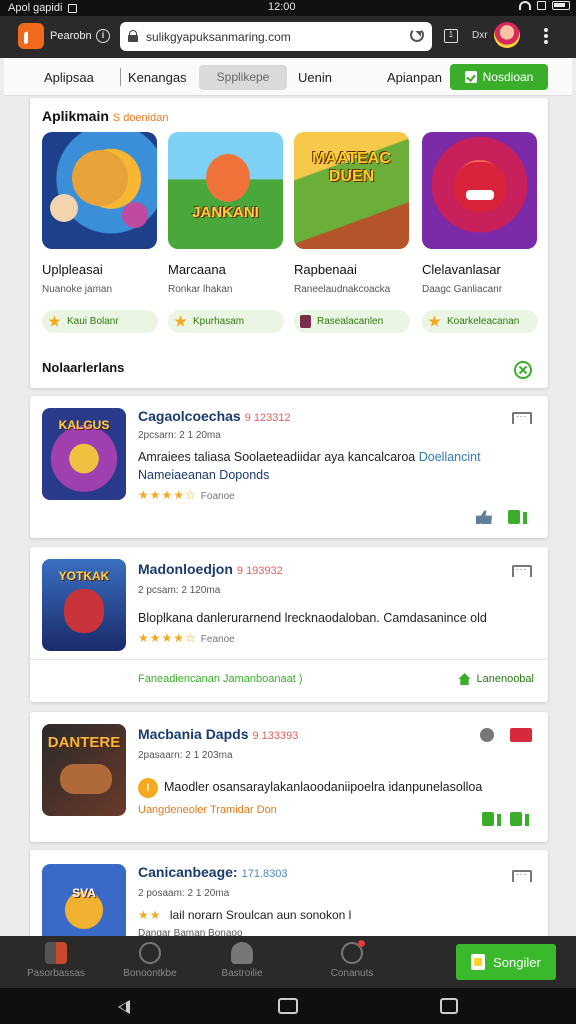 The width and height of the screenshot is (576, 1024). What do you see at coordinates (259, 571) in the screenshot?
I see `card-code: 9 193932` at bounding box center [259, 571].